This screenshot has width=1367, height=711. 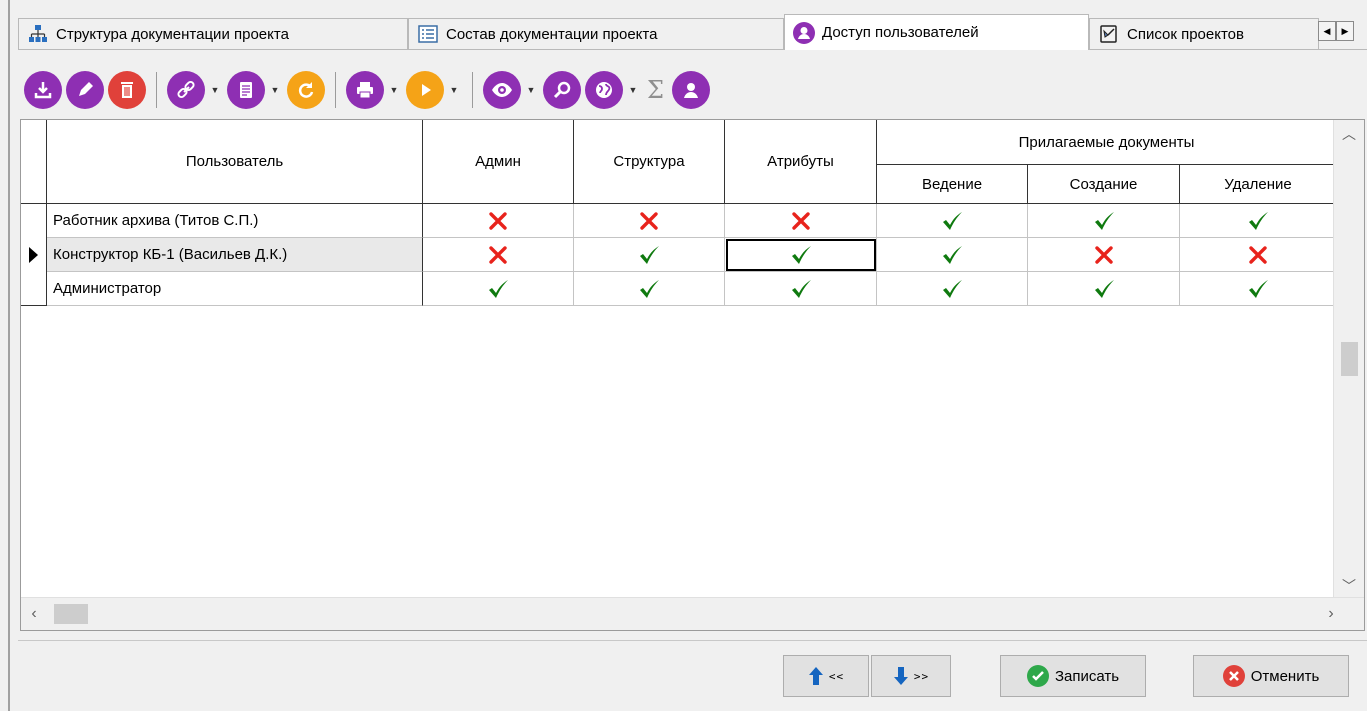 What do you see at coordinates (1106, 142) in the screenshot?
I see `header-attached-documents: Прилагаемые документы` at bounding box center [1106, 142].